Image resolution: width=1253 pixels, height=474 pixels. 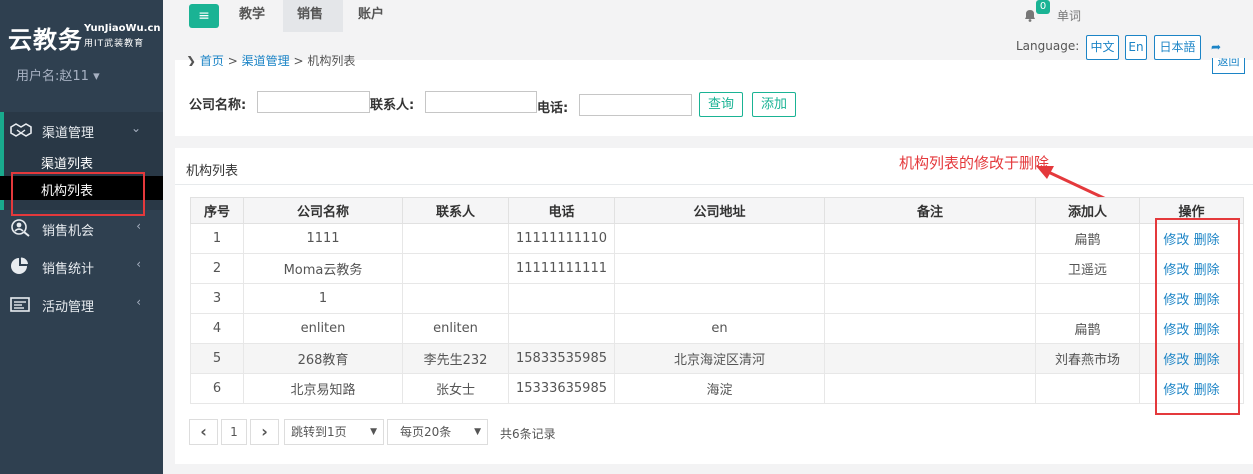 I want to click on sidebar-subitem-channel-list: 渠道列表, so click(x=81, y=161).